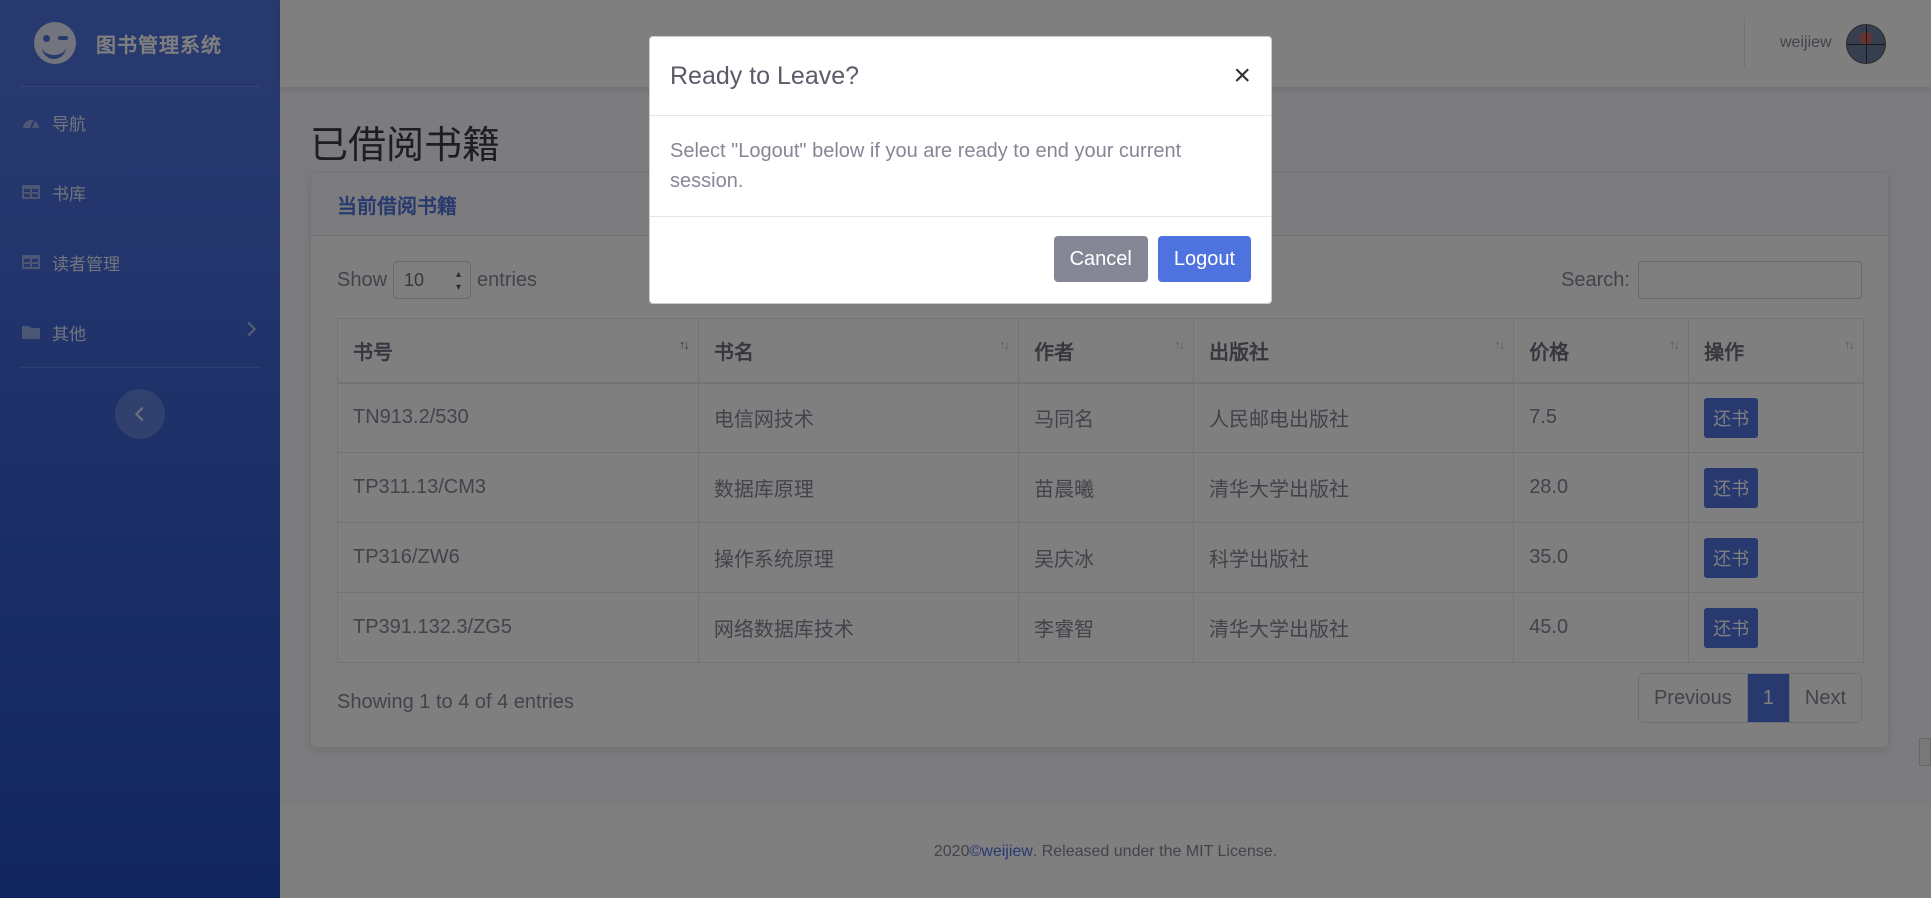 This screenshot has width=1931, height=898. I want to click on close-icon: ×, so click(1242, 76).